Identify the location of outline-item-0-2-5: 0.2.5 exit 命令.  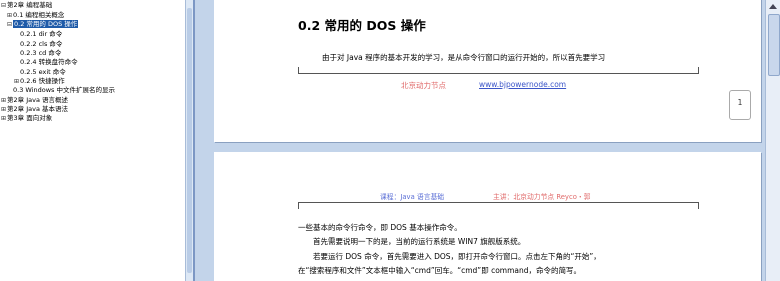
(43, 72).